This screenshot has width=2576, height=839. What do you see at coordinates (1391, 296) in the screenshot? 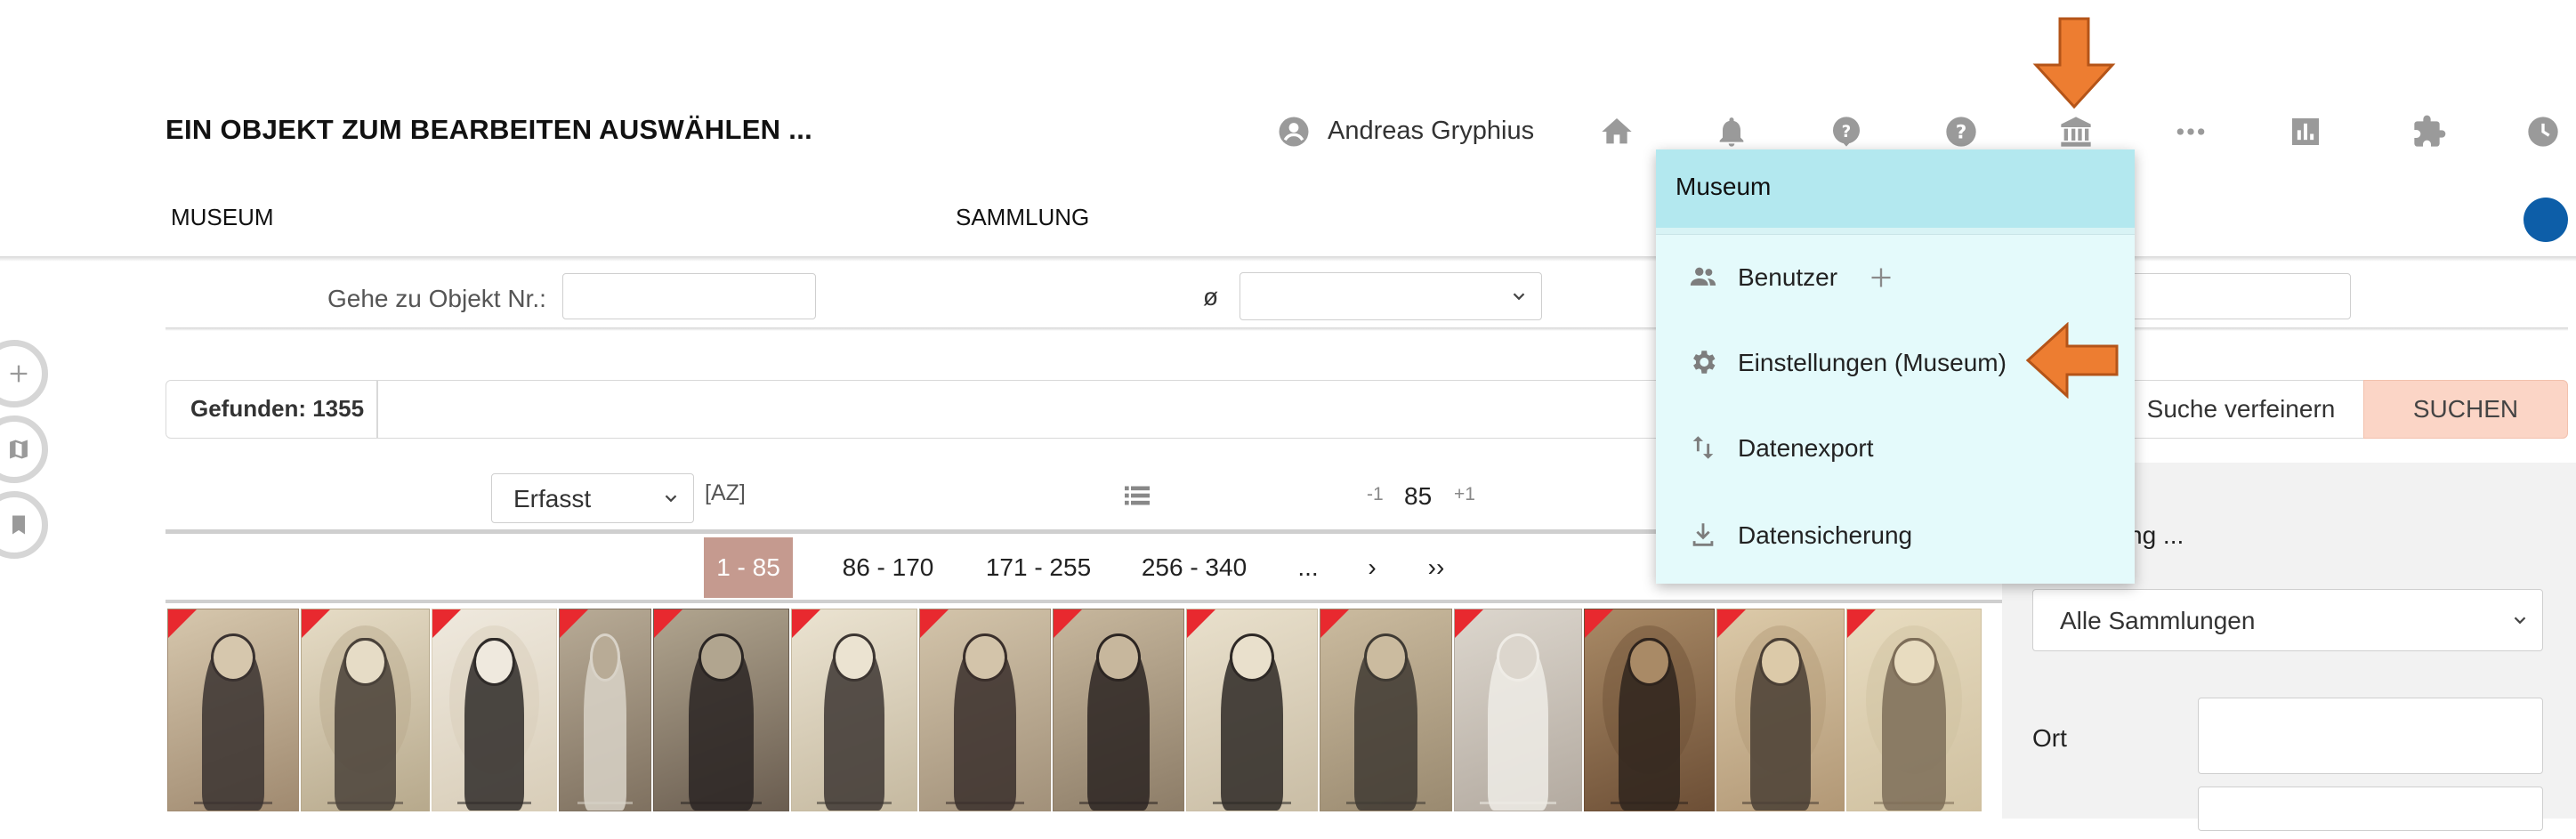
I see `diameter-select` at bounding box center [1391, 296].